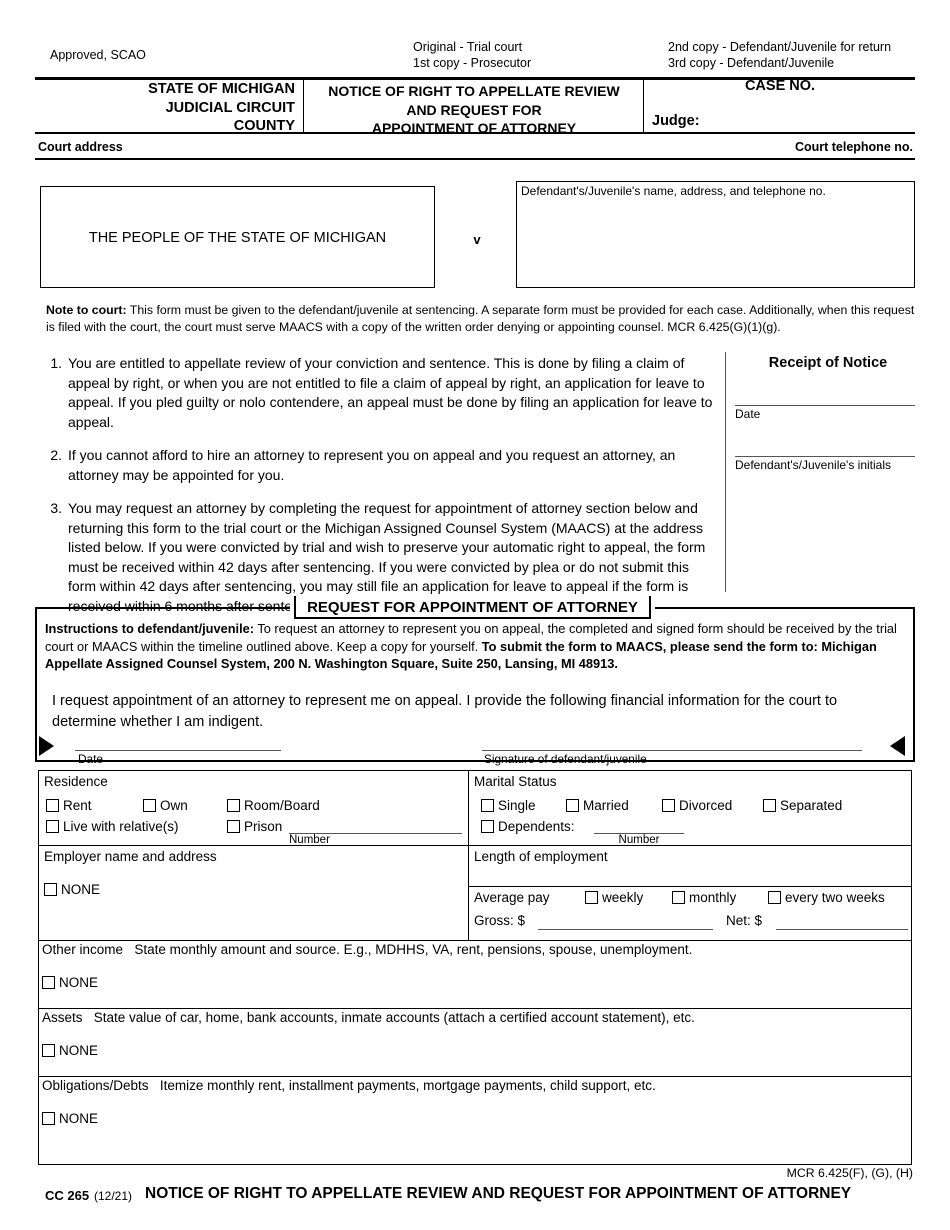 The height and width of the screenshot is (1230, 950). What do you see at coordinates (825, 405) in the screenshot?
I see `receipt-date-line` at bounding box center [825, 405].